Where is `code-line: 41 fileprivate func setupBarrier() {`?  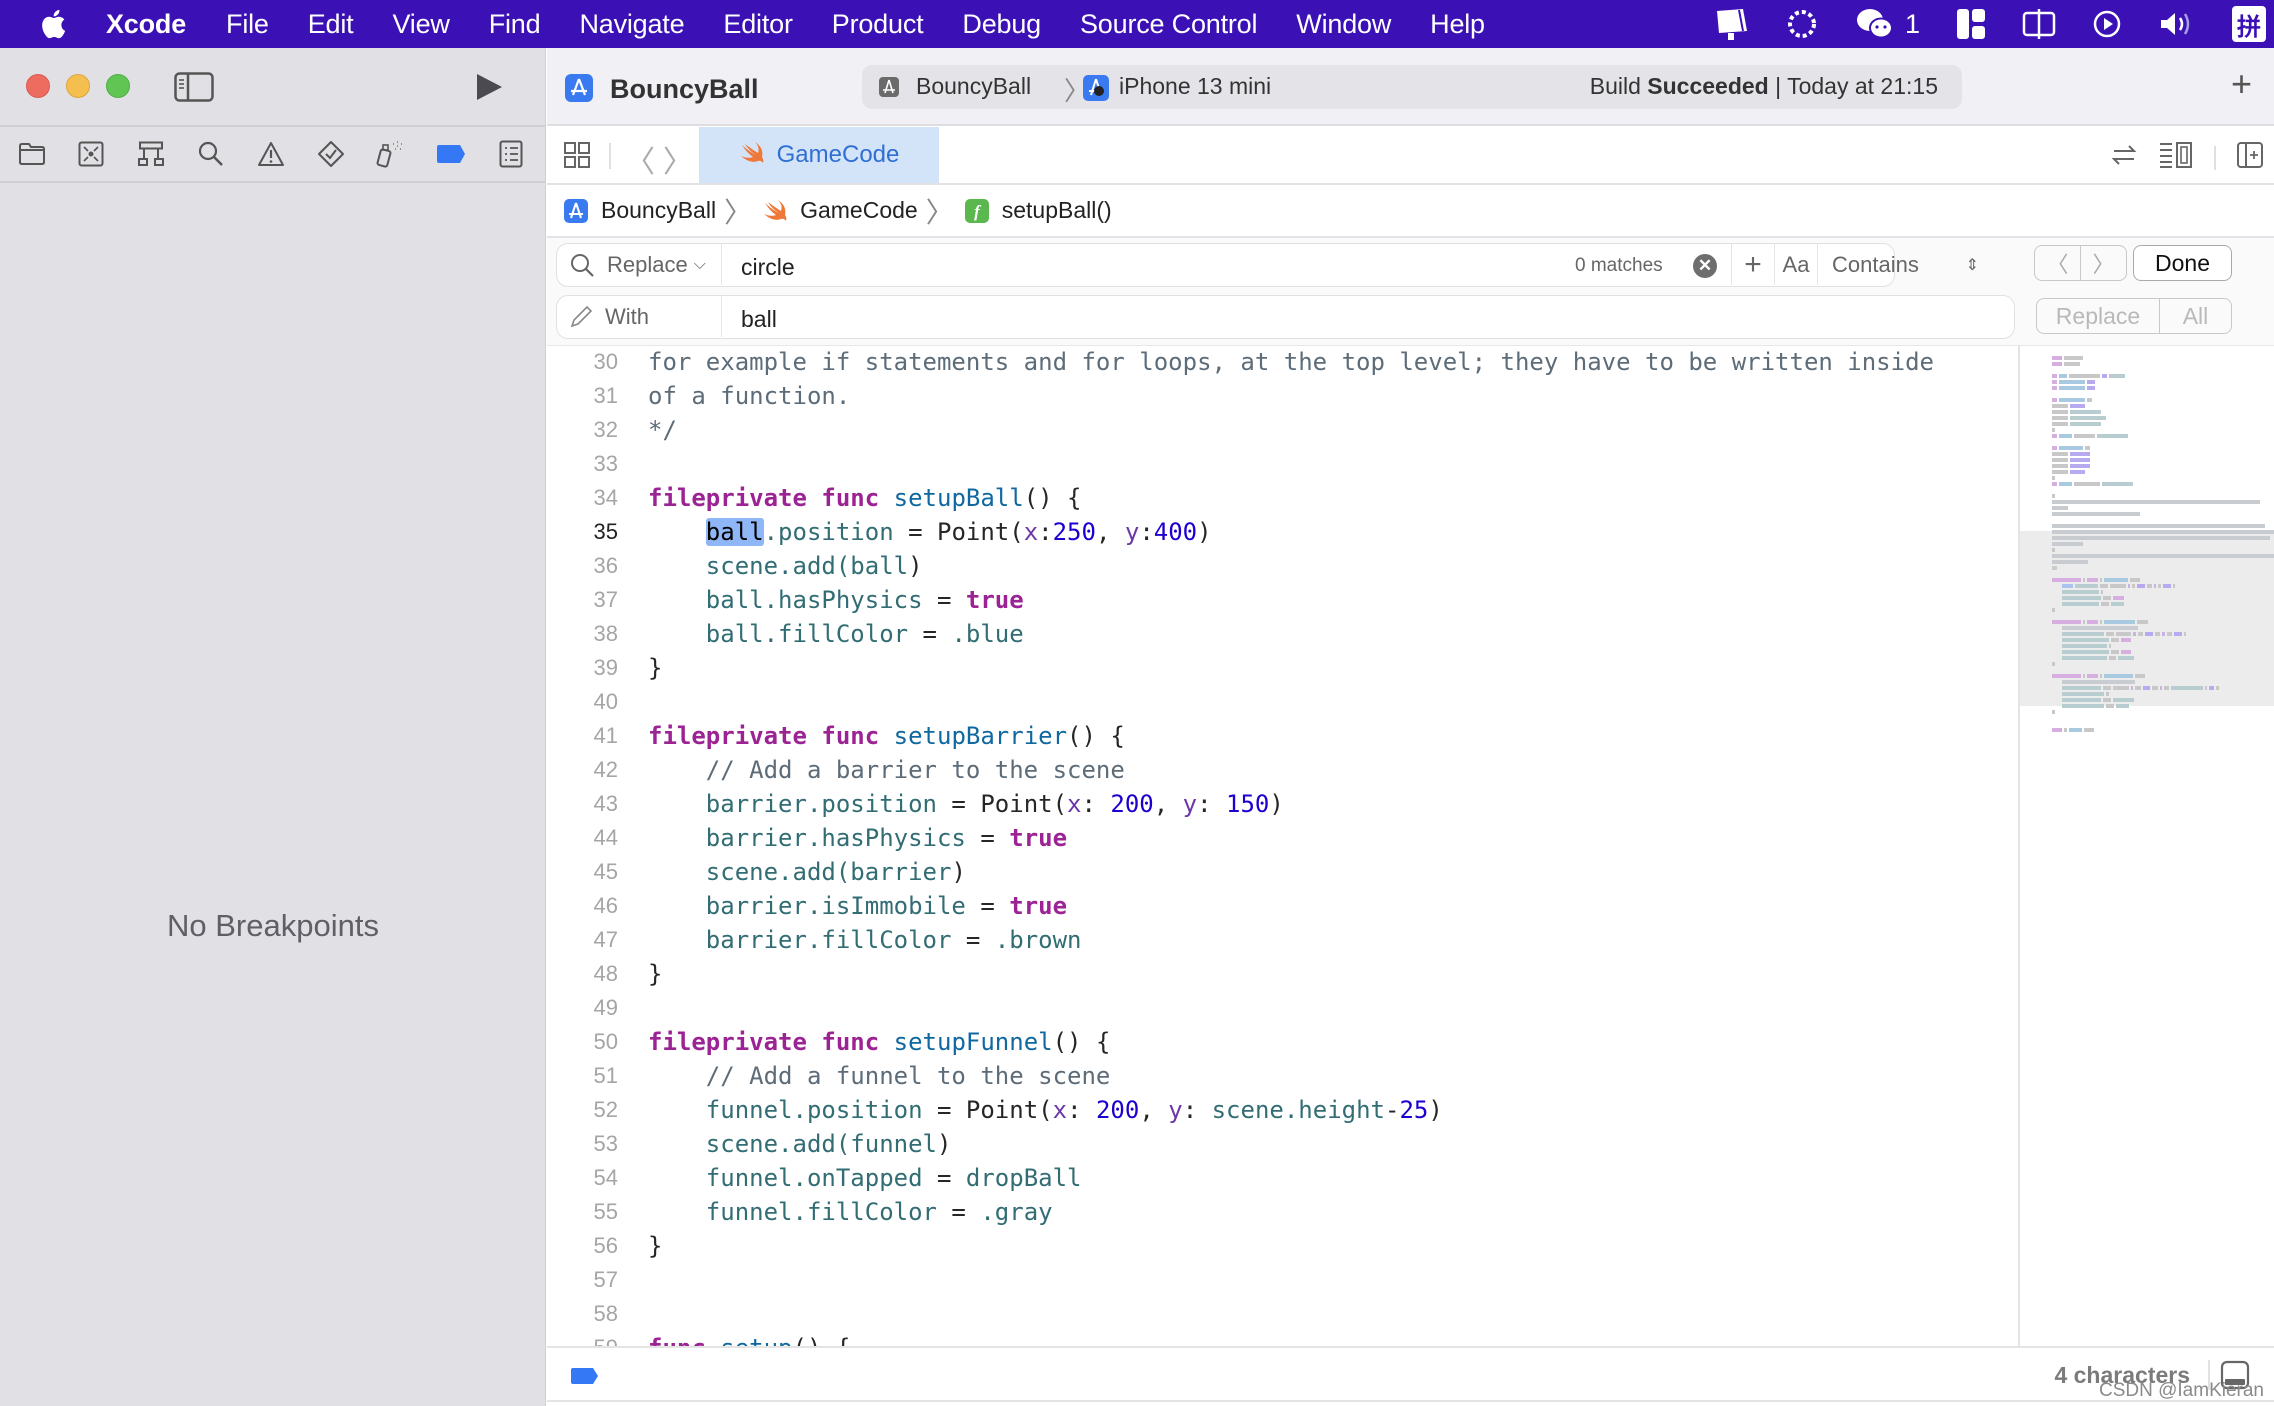
code-line: 41 fileprivate func setupBarrier() { is located at coordinates (1282, 736).